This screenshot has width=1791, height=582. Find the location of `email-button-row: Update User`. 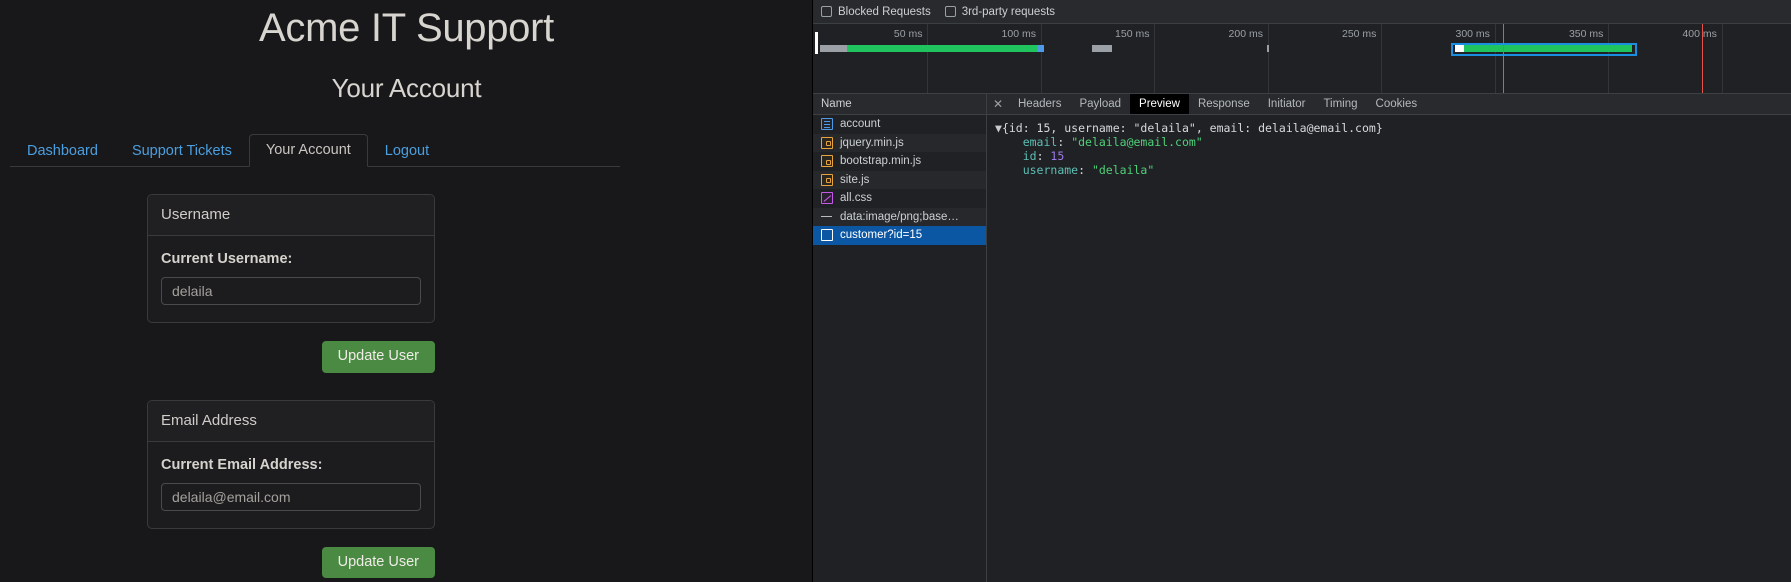

email-button-row: Update User is located at coordinates (217, 562).